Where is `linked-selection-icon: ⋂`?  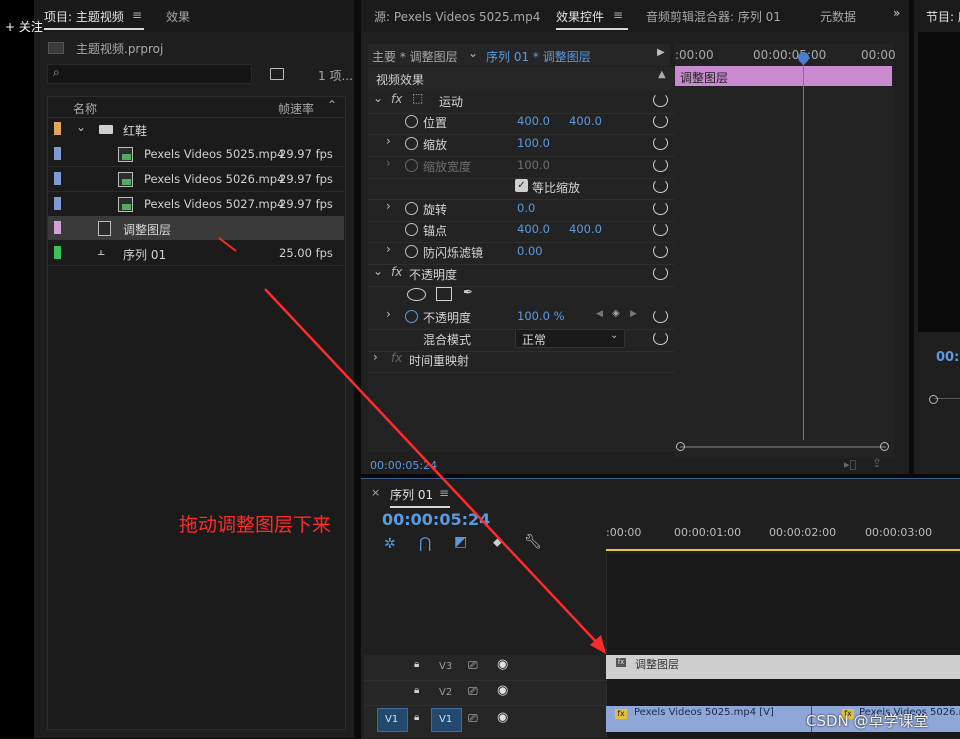
linked-selection-icon: ⋂ is located at coordinates (425, 543).